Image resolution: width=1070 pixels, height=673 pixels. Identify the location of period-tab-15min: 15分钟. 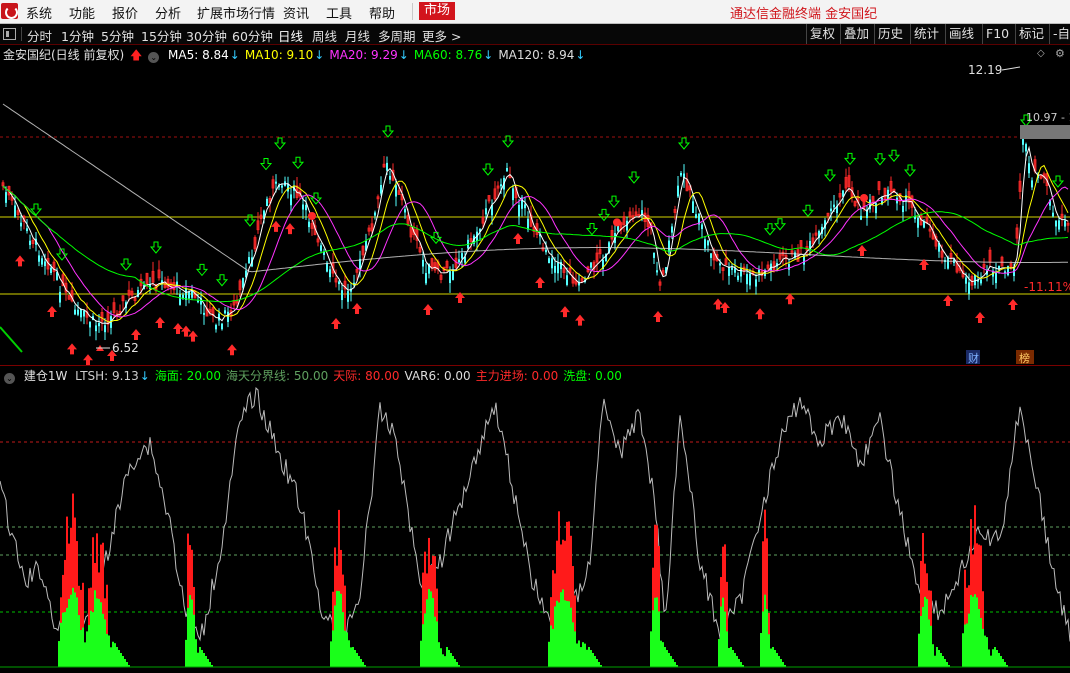
(161, 35).